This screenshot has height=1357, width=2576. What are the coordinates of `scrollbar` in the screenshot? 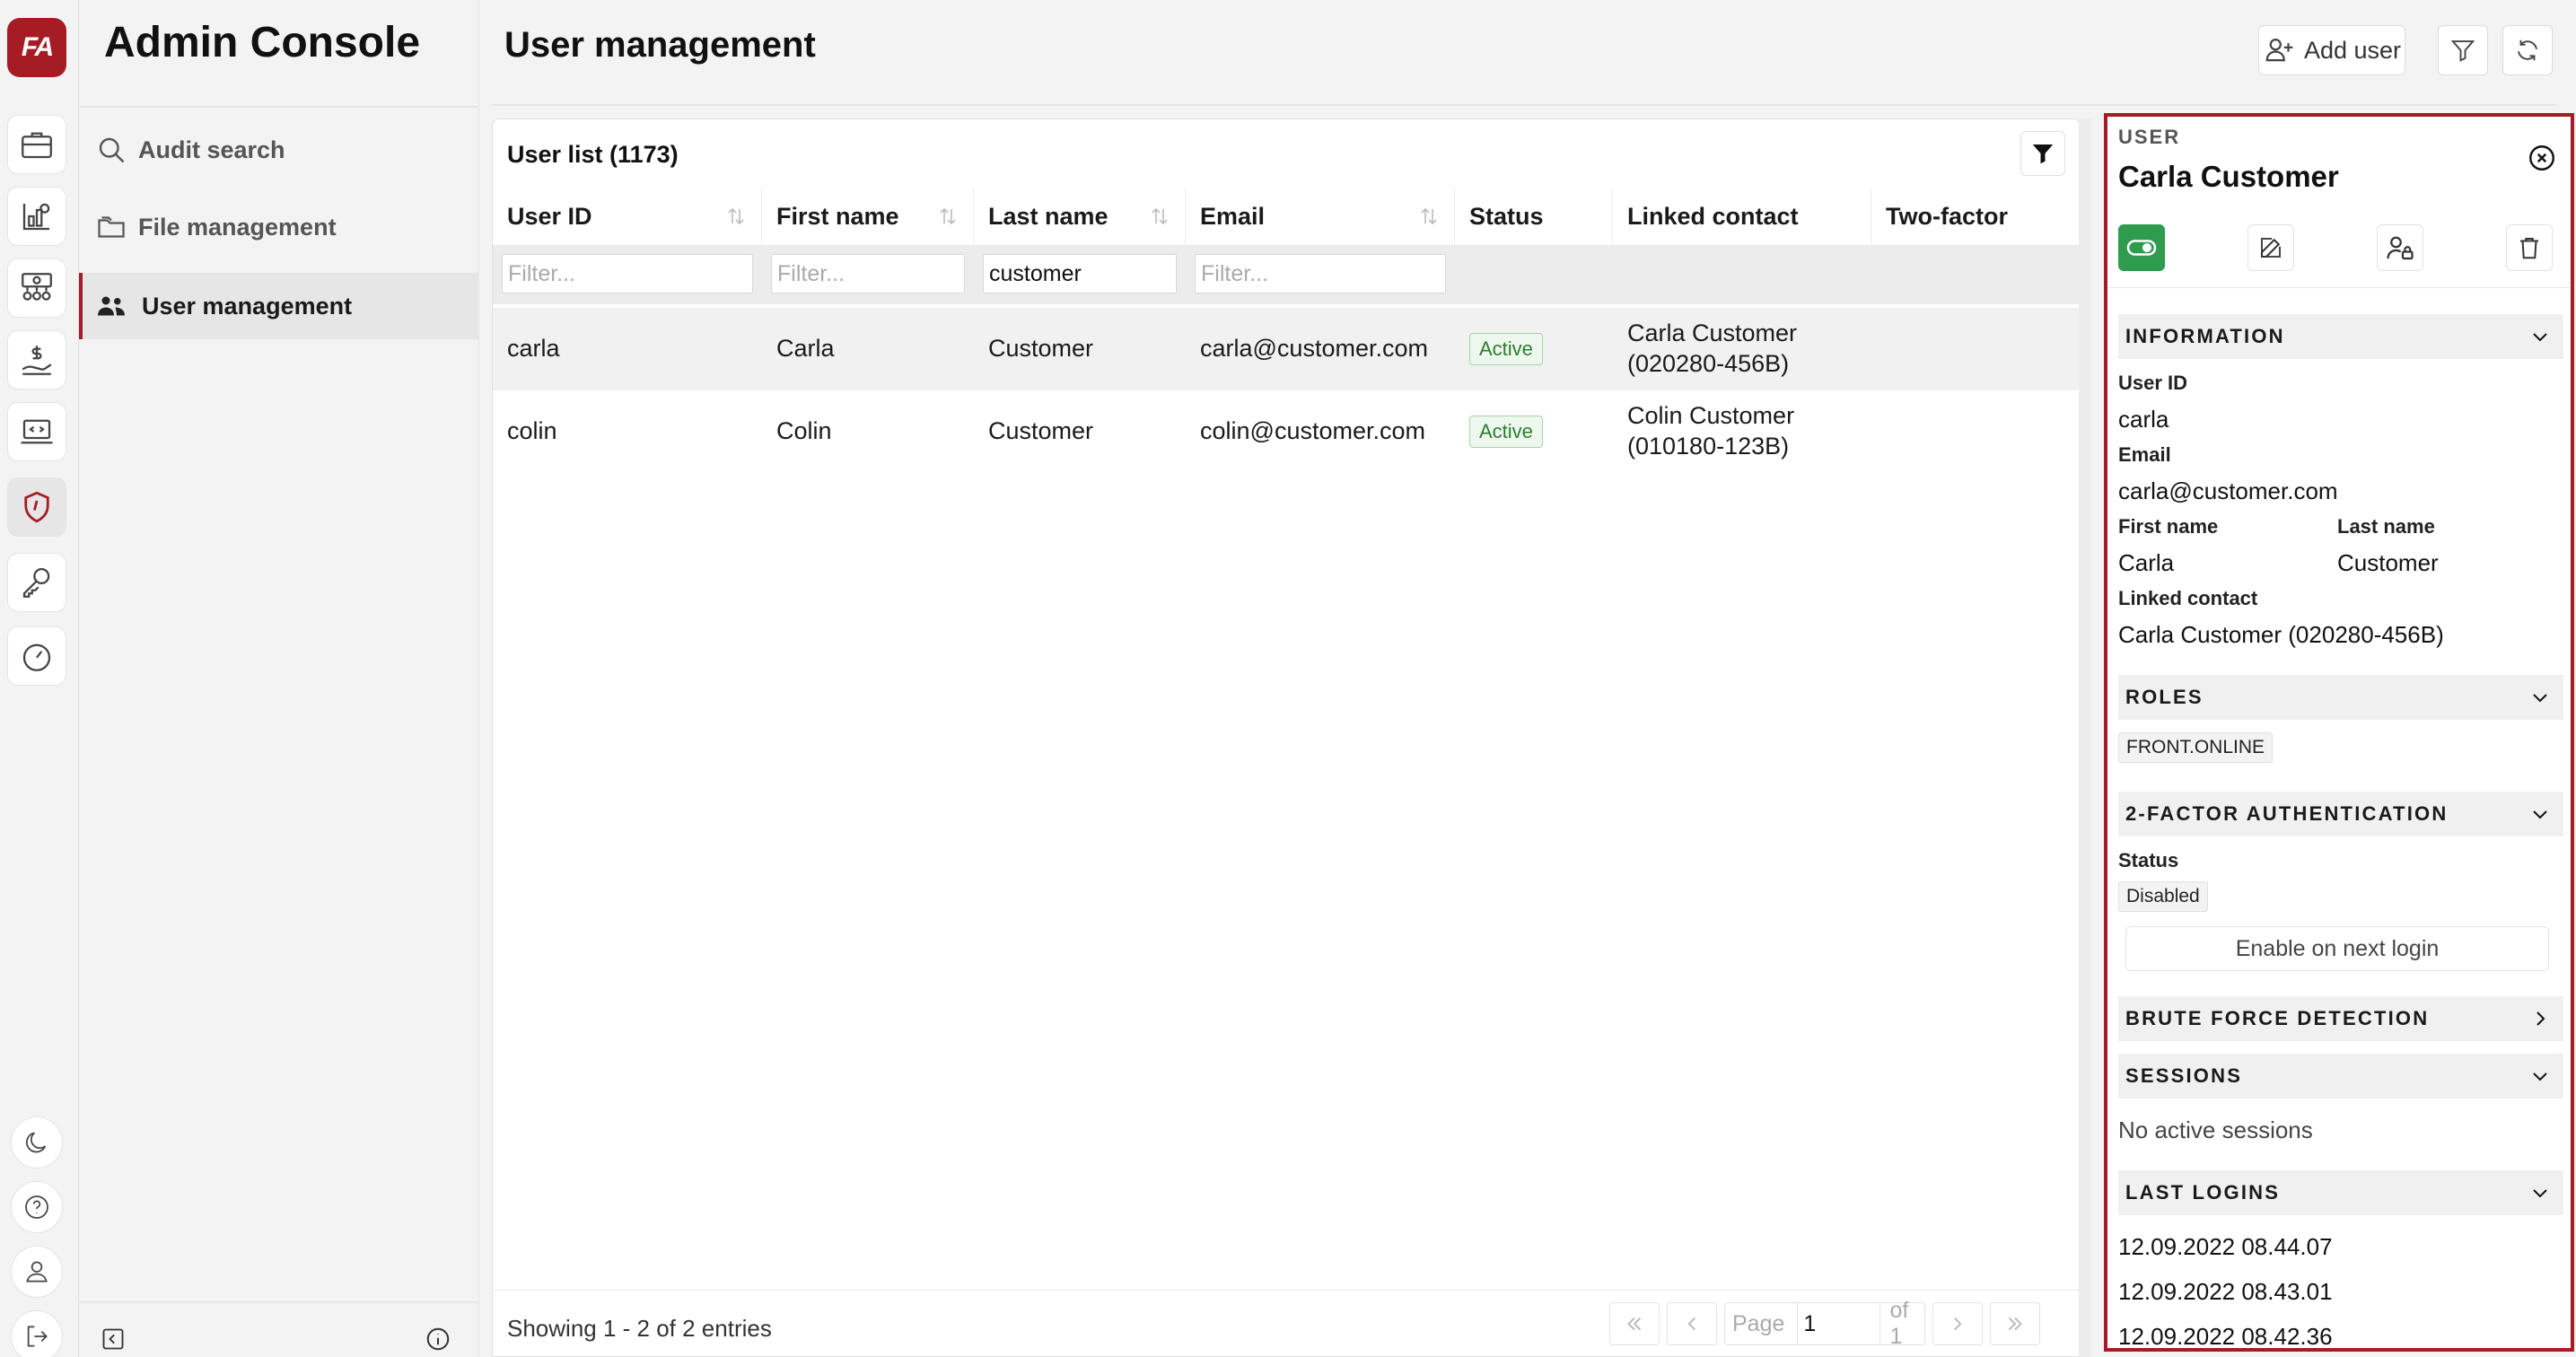 It's located at (2085, 737).